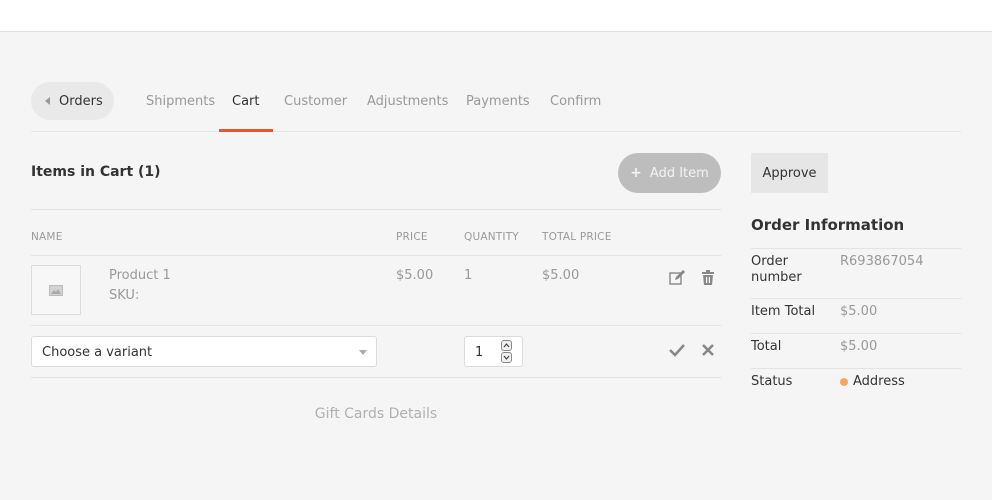 The image size is (992, 500). Describe the element at coordinates (828, 225) in the screenshot. I see `order-information-title: Order Information` at that location.